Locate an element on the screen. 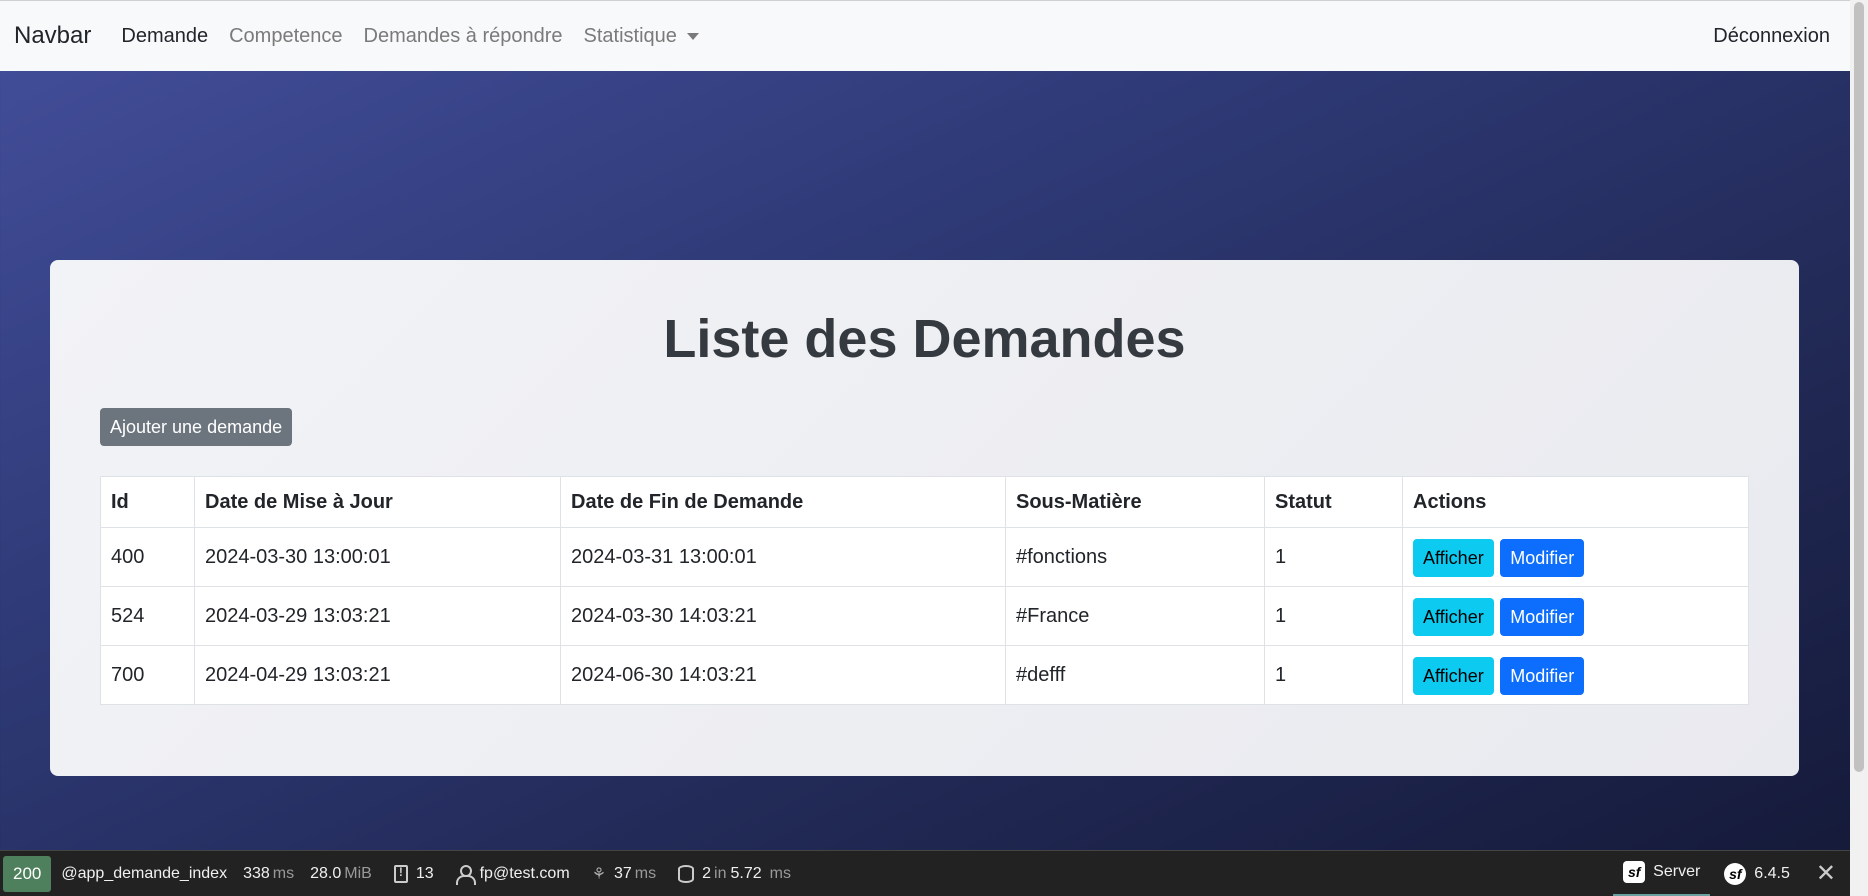 Image resolution: width=1868 pixels, height=896 pixels. twig-time-value: 37 is located at coordinates (623, 873).